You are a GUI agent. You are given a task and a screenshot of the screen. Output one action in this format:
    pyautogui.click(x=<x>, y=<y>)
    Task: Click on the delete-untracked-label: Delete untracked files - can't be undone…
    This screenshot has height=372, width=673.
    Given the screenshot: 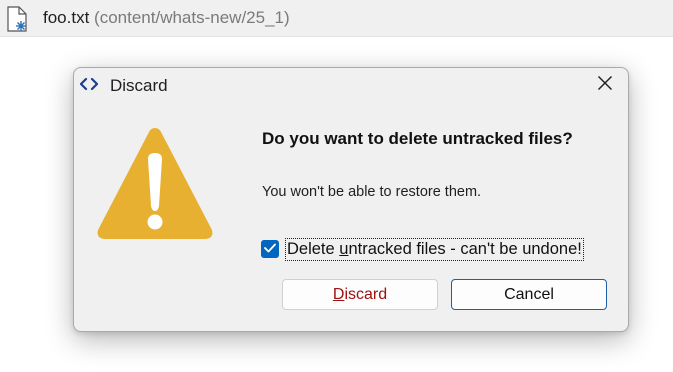 What is the action you would take?
    pyautogui.click(x=434, y=249)
    